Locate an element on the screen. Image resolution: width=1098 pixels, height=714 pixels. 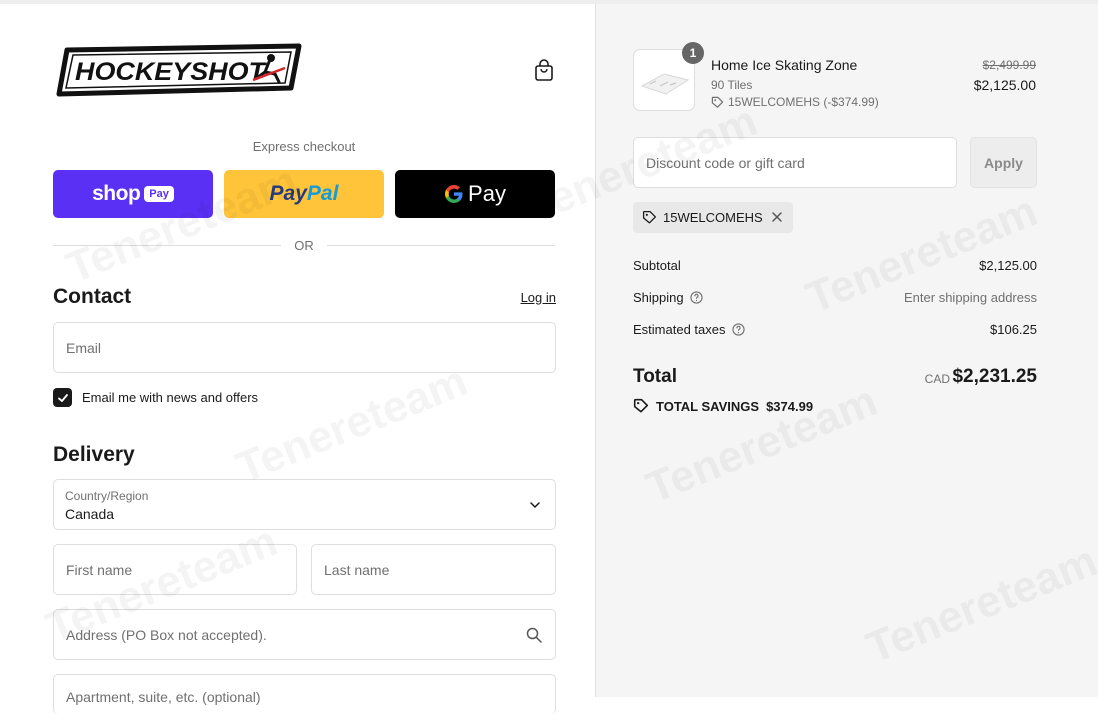
hockeyshot-logo: HOCKEYSHOT is located at coordinates (178, 69).